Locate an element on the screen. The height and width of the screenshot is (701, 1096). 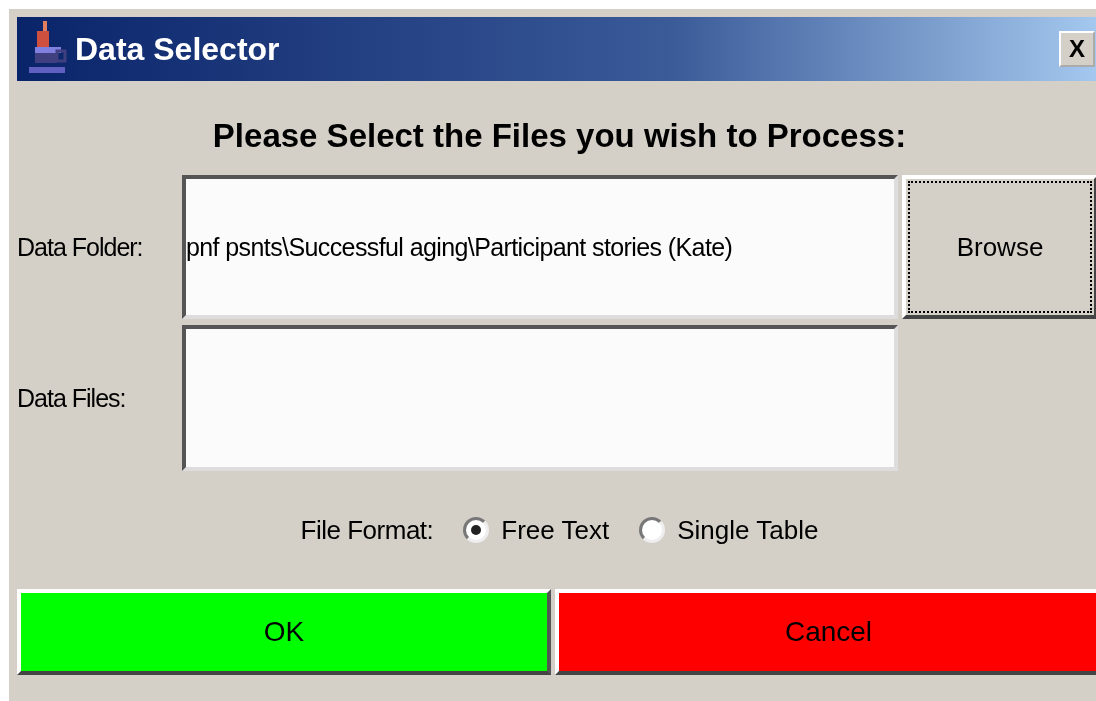
browse-button: Browse is located at coordinates (999, 247).